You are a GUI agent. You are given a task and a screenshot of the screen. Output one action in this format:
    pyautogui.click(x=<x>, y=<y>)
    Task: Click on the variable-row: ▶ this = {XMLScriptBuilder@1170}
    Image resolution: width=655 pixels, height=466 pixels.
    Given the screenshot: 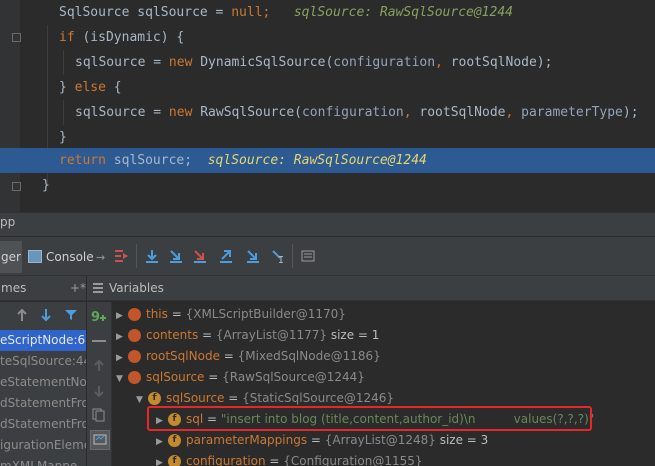 What is the action you would take?
    pyautogui.click(x=231, y=314)
    